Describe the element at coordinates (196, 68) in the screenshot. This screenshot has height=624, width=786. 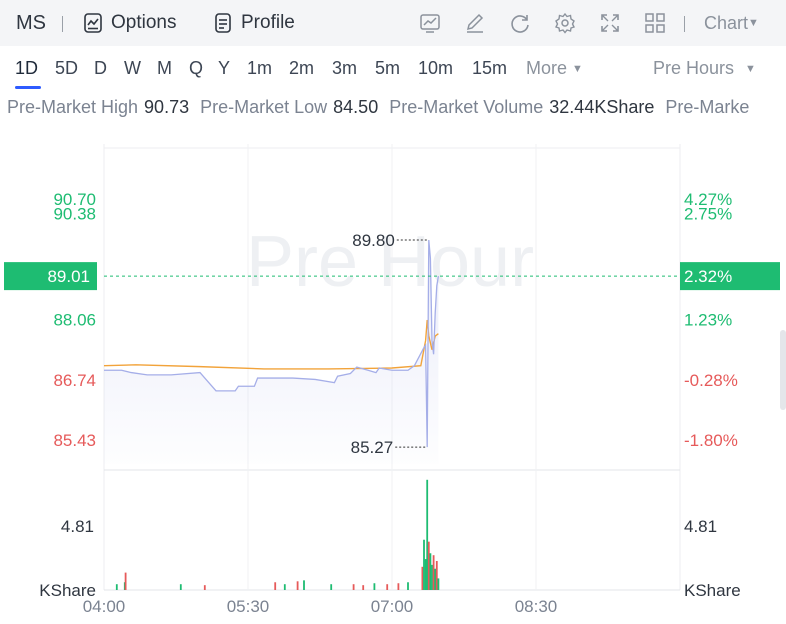
I see `timeframe-q: Q` at that location.